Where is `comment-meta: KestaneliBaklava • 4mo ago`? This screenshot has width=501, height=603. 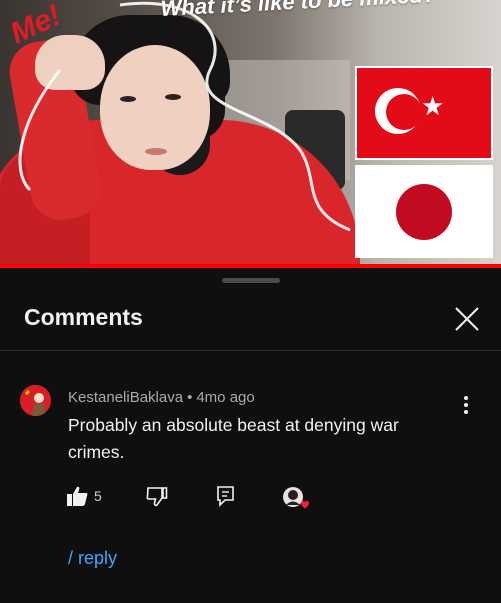
comment-meta: KestaneliBaklava • 4mo ago is located at coordinates (161, 397).